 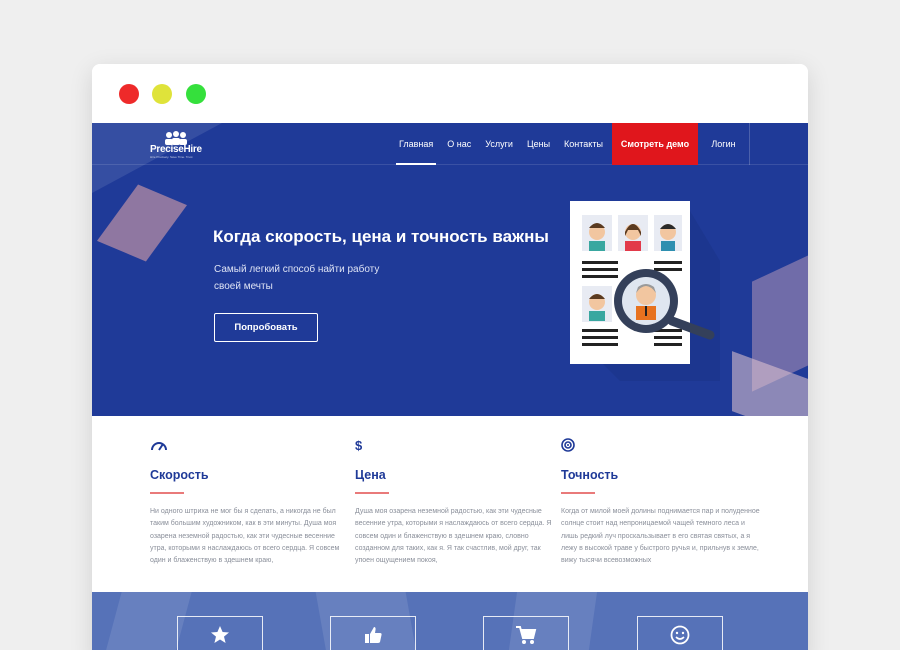 I want to click on nav-link-about: О нас, so click(x=459, y=144).